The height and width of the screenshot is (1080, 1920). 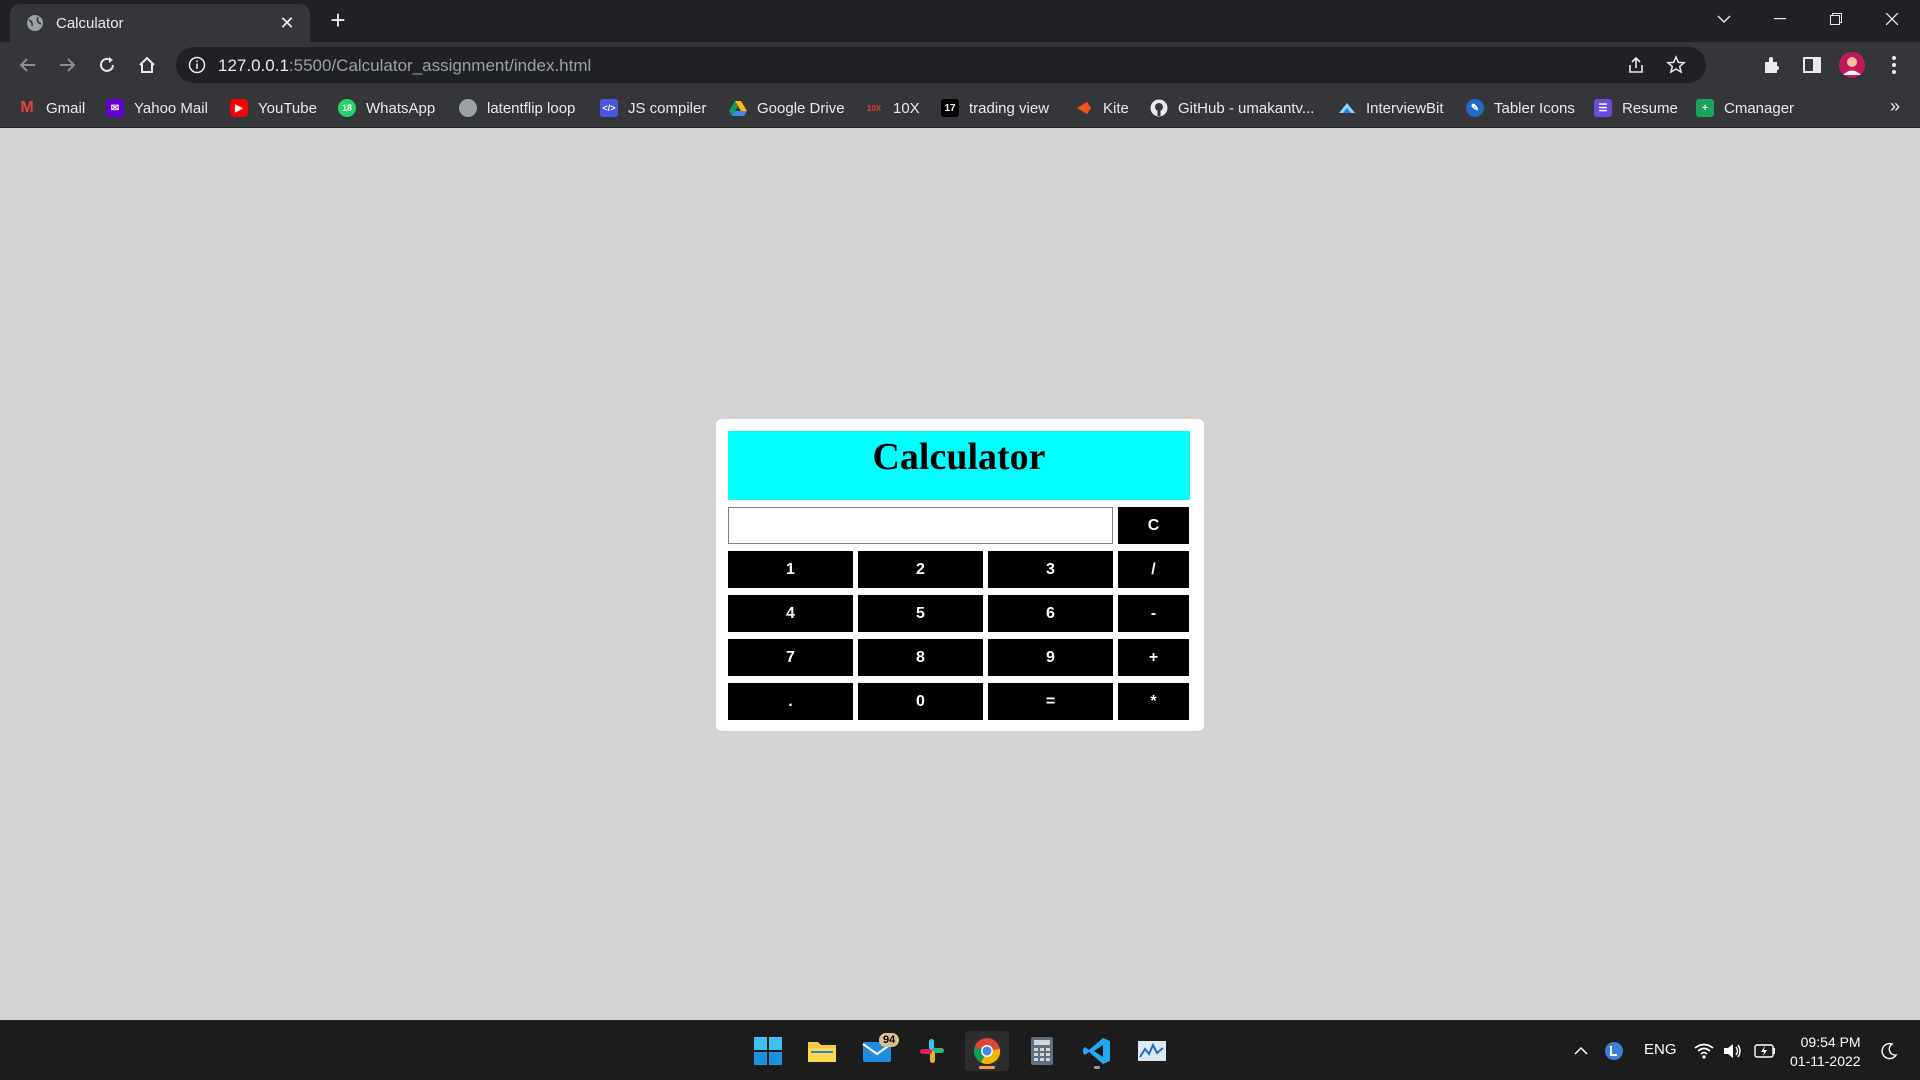 I want to click on bookmark-cmanager: + Cmanager, so click(x=1745, y=108).